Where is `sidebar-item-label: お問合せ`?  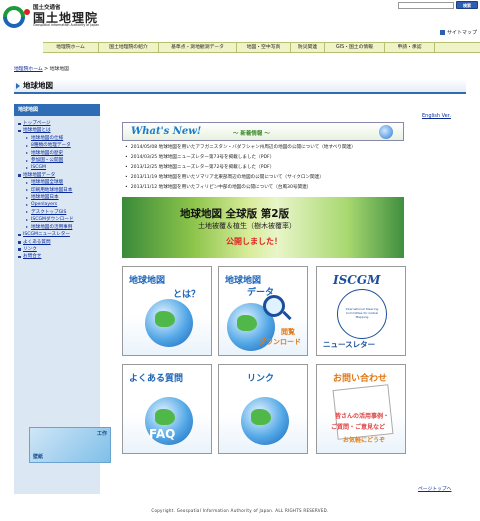
sidebar-item-label: お問合せ is located at coordinates (32, 256).